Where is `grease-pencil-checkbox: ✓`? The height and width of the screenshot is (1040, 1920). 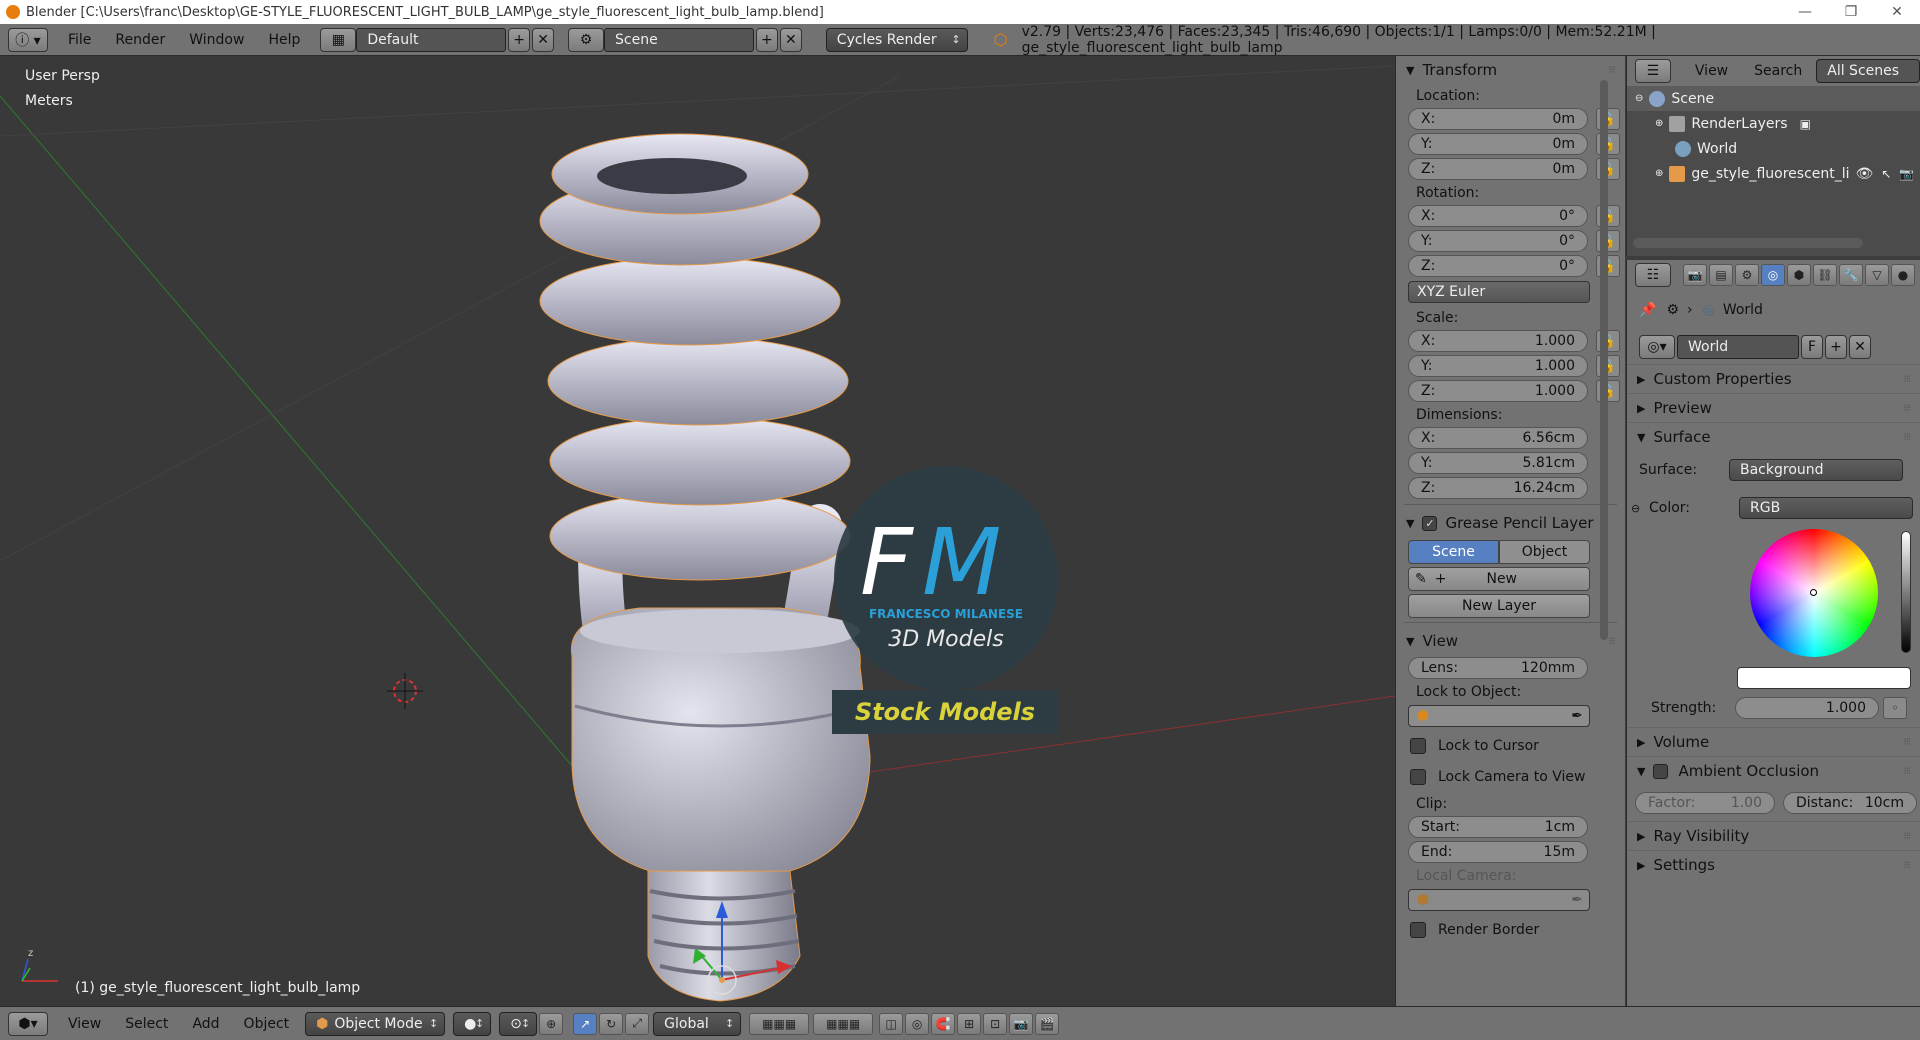
grease-pencil-checkbox: ✓ is located at coordinates (1430, 523).